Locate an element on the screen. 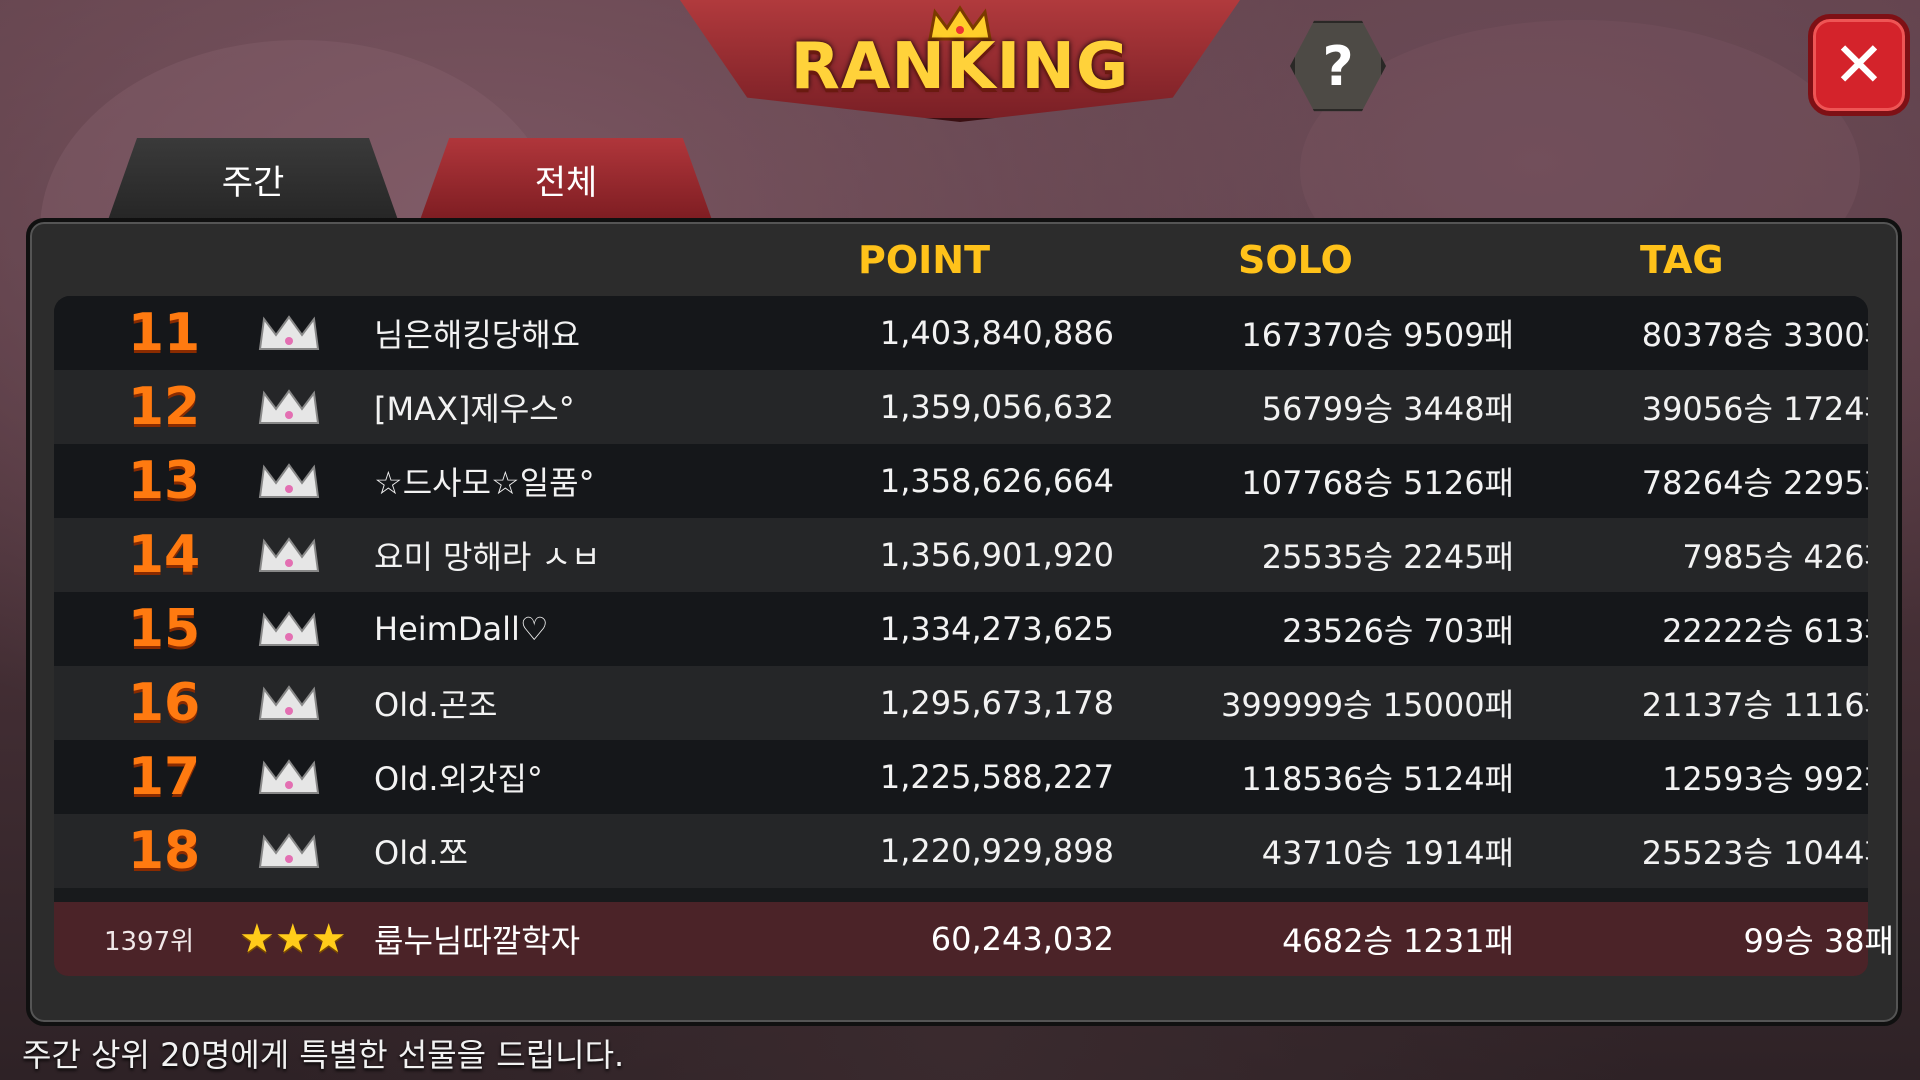 The height and width of the screenshot is (1080, 1920). rank-number: 13 is located at coordinates (164, 481).